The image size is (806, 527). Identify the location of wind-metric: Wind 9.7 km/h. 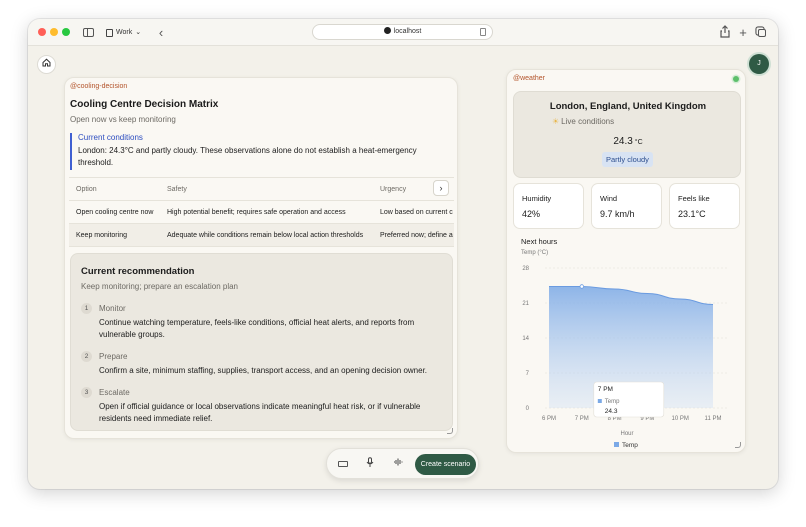
(626, 206).